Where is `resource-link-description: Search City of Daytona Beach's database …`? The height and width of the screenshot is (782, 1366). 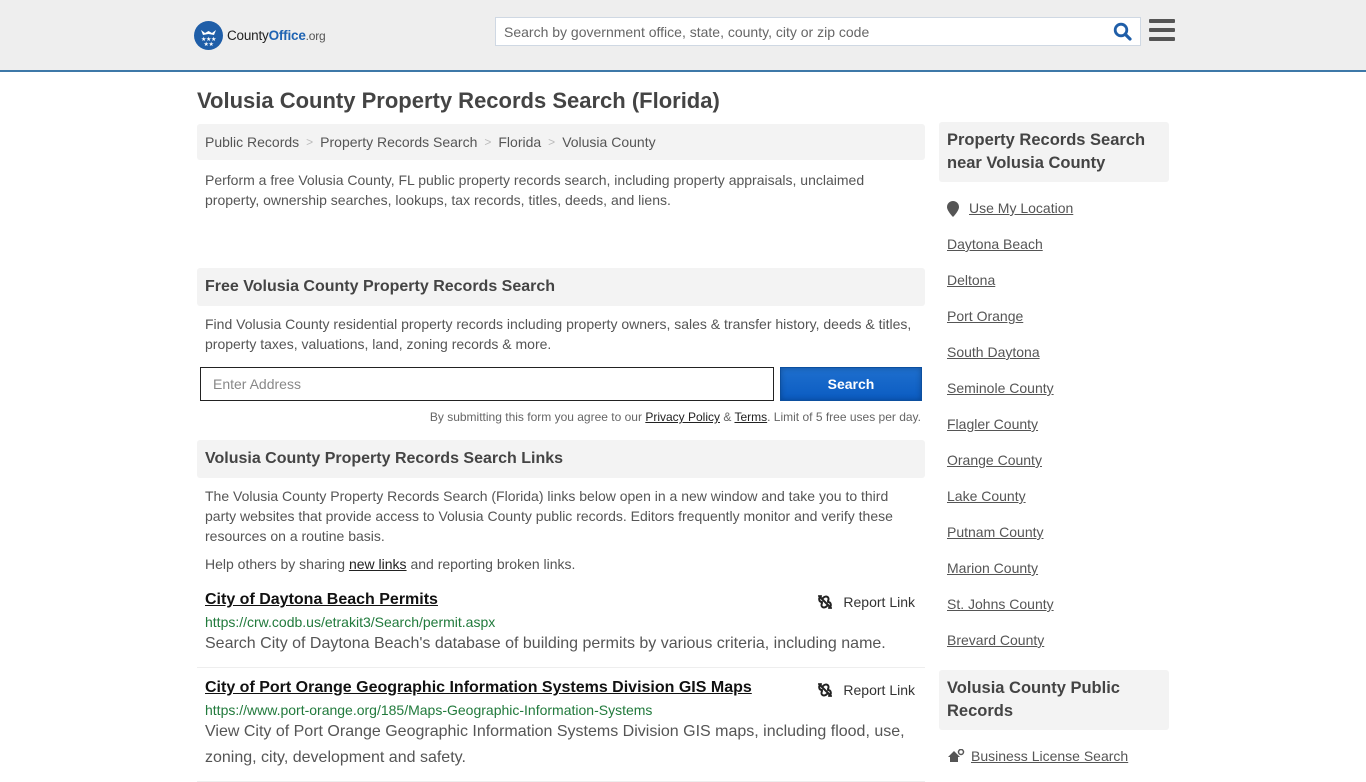 resource-link-description: Search City of Daytona Beach's database … is located at coordinates (545, 643).